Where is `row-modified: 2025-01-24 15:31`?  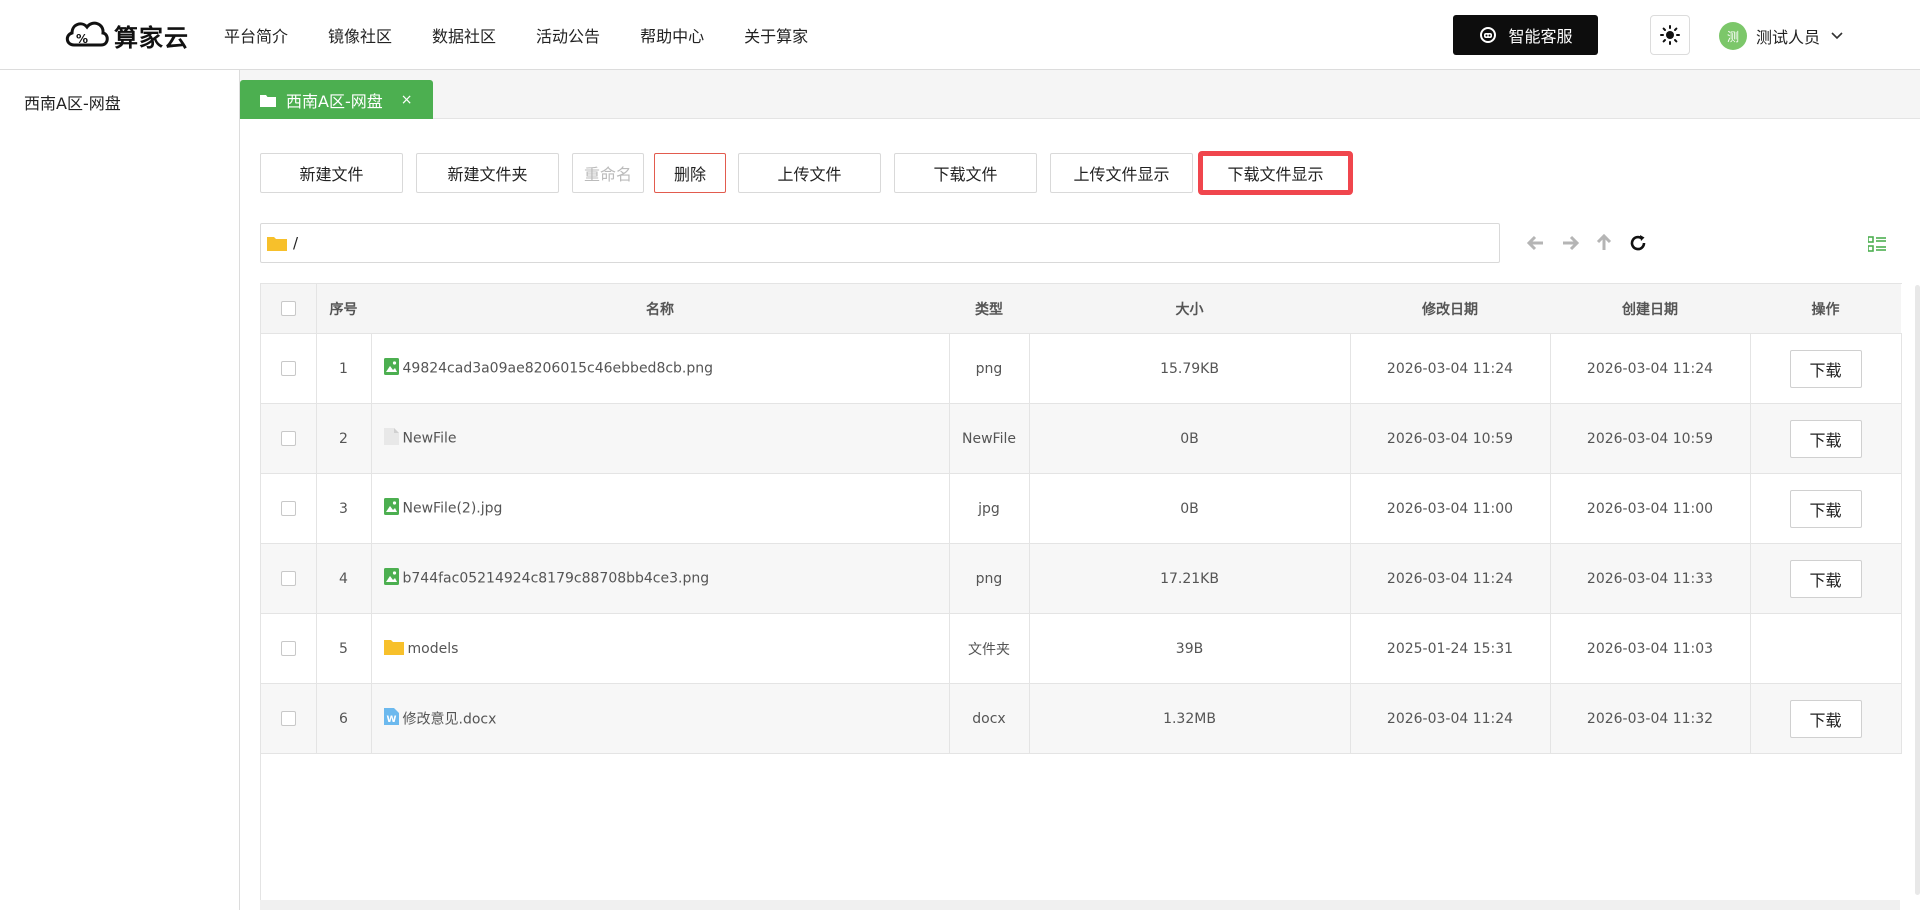 row-modified: 2025-01-24 15:31 is located at coordinates (1450, 648).